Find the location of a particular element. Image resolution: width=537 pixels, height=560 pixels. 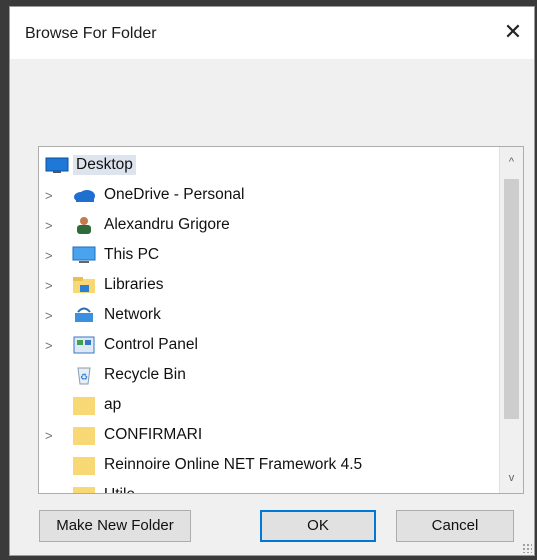

recycle-bin-icon: ♻ is located at coordinates (84, 375).